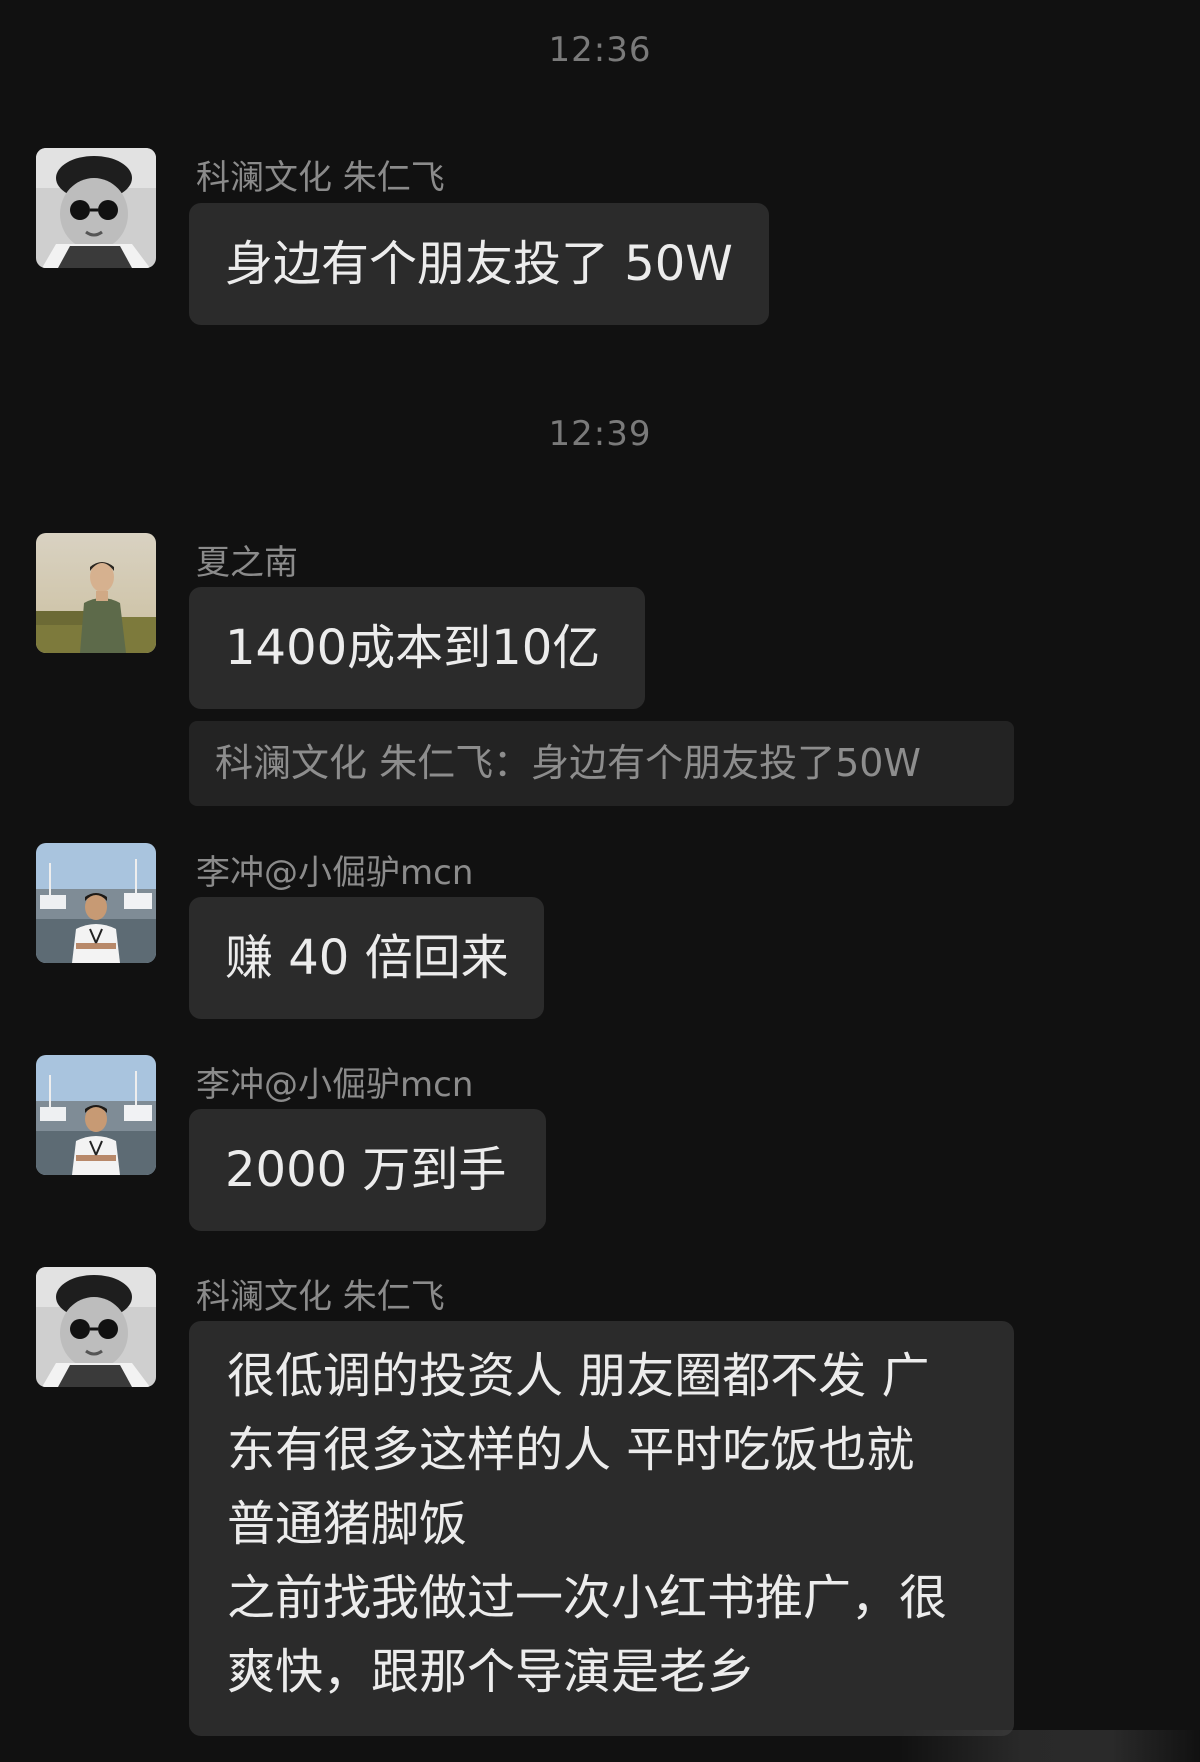 The image size is (1200, 1762). I want to click on watermark-blur, so click(1050, 1746).